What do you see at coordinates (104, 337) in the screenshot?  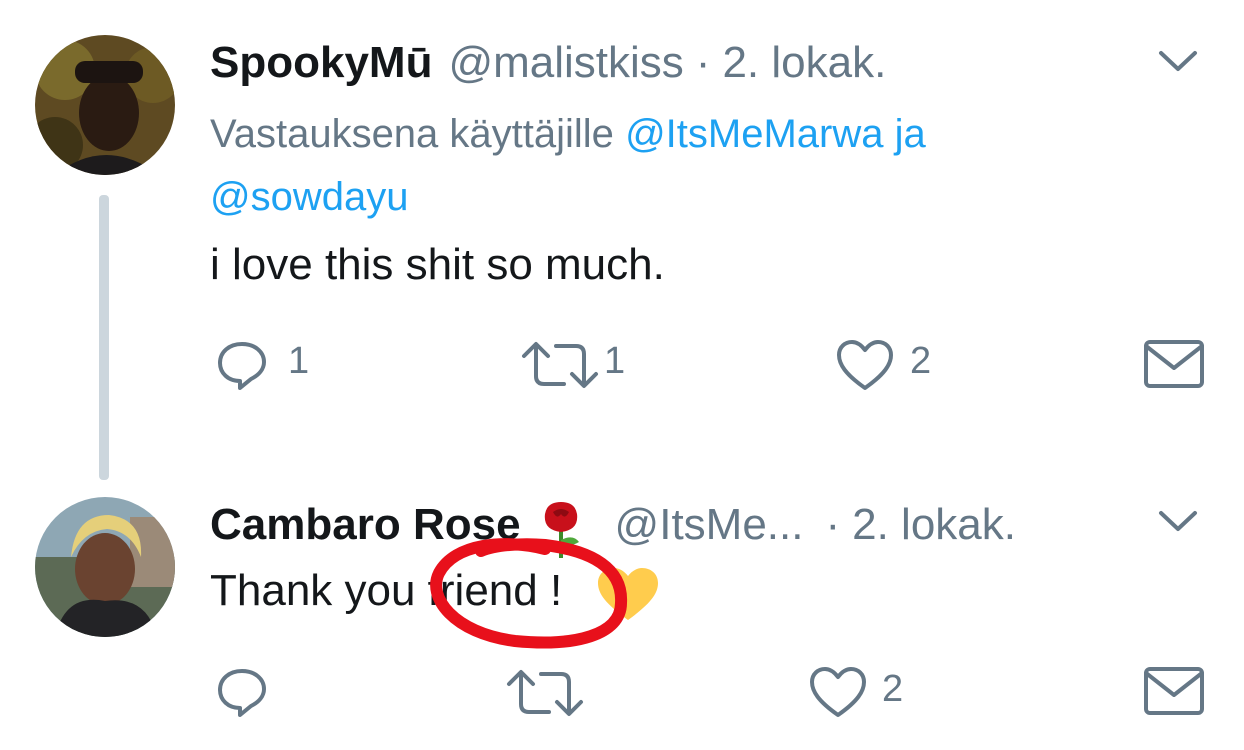 I see `thread-line` at bounding box center [104, 337].